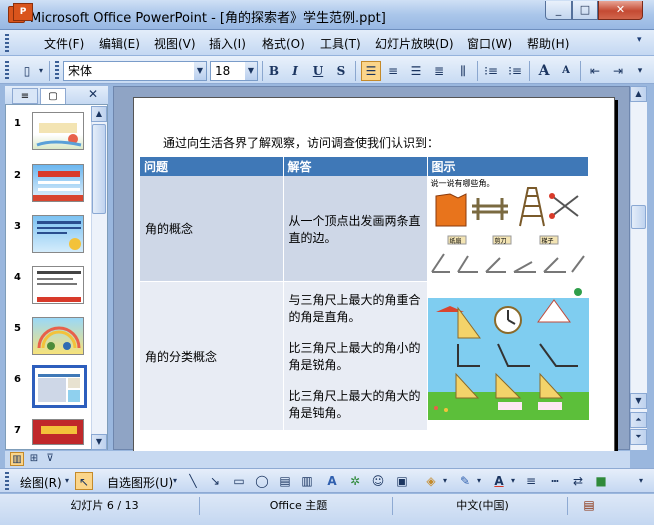 This screenshot has width=654, height=525. What do you see at coordinates (414, 44) in the screenshot?
I see `menu-slideshow: 幻灯片放映(D)` at bounding box center [414, 44].